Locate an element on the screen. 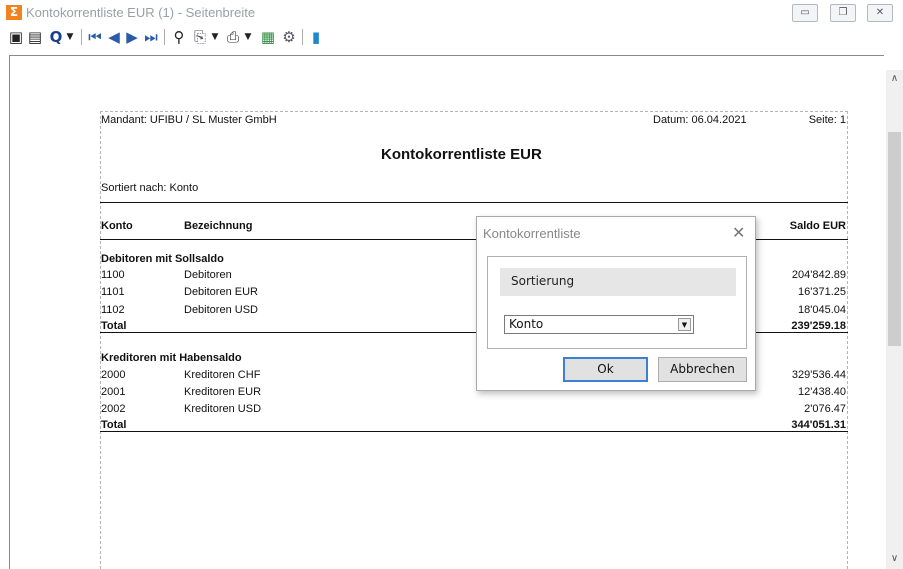 This screenshot has width=903, height=569. first-page-icon: ⏮ is located at coordinates (95, 37).